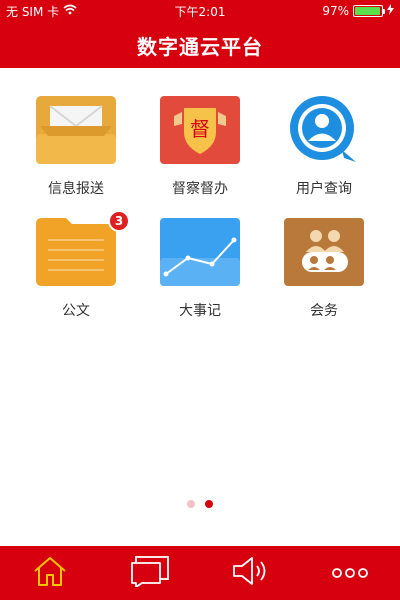 Image resolution: width=400 pixels, height=600 pixels. Describe the element at coordinates (324, 252) in the screenshot. I see `meeting-icon` at that location.